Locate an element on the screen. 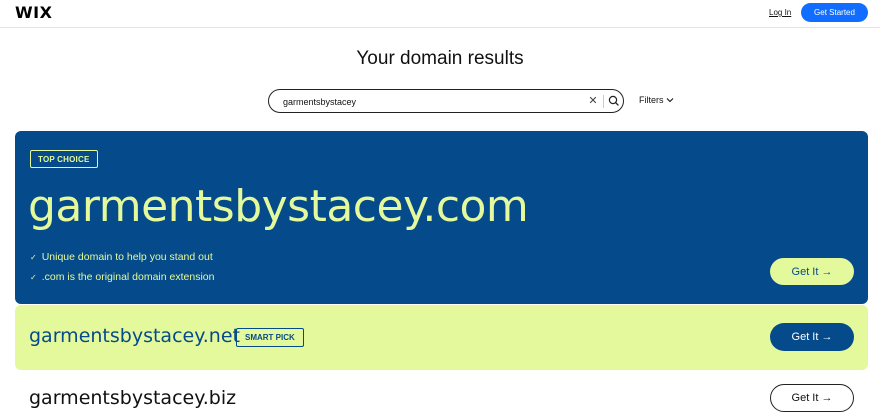 Image resolution: width=880 pixels, height=418 pixels. domain-name-com: garmentsbystacey.com is located at coordinates (278, 206).